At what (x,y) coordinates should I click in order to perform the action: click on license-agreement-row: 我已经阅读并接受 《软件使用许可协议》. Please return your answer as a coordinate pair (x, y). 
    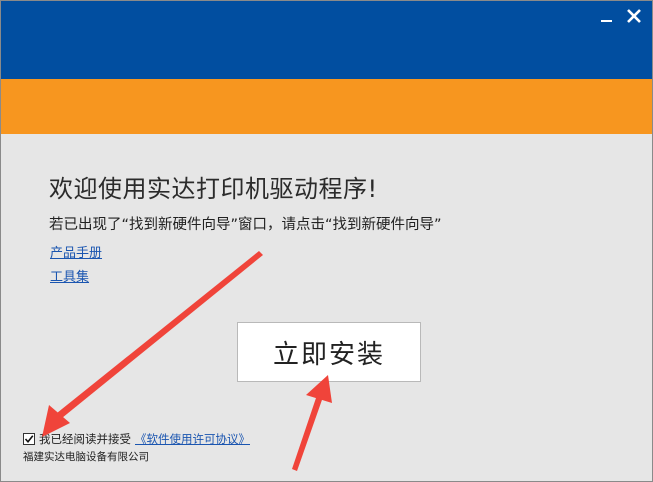
    Looking at the image, I should click on (136, 439).